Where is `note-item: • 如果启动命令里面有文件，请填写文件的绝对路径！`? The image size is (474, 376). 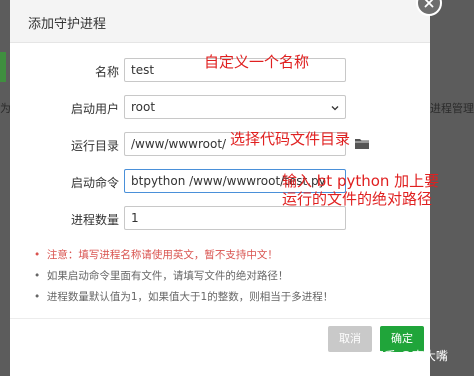 note-item: • 如果启动命令里面有文件，请填写文件的绝对路径！ is located at coordinates (161, 276).